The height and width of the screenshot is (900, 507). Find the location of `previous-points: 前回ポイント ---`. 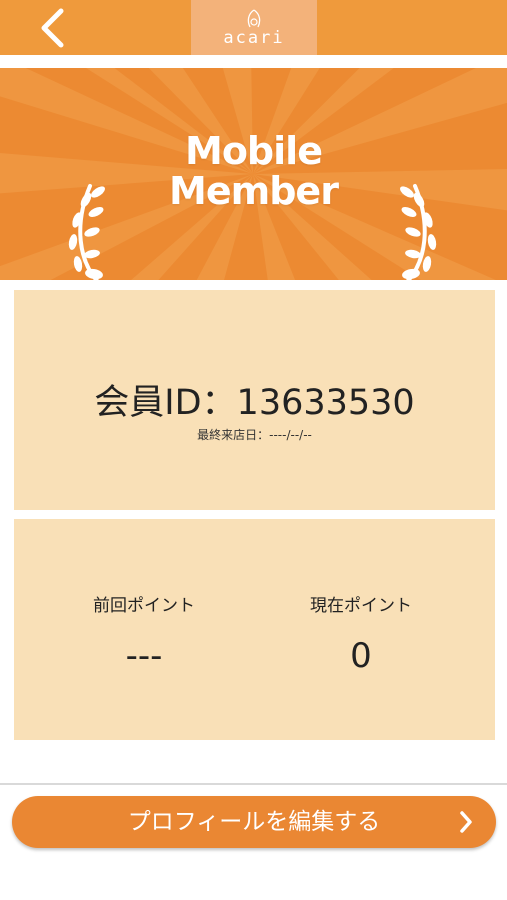

previous-points: 前回ポイント --- is located at coordinates (144, 633).